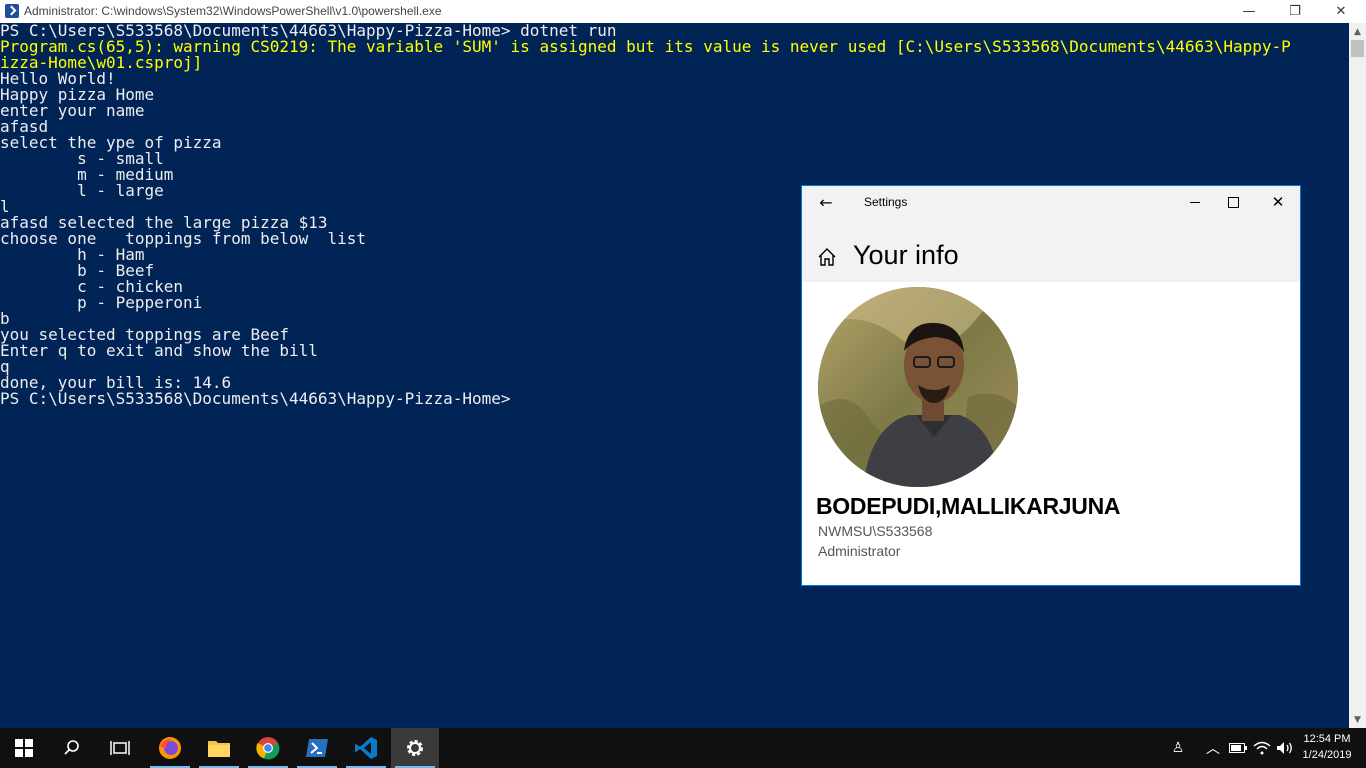 The height and width of the screenshot is (768, 1366). I want to click on console-line: m - medium, so click(87, 174).